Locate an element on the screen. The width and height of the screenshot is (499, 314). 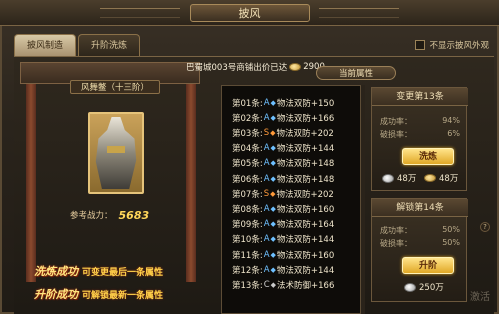
checkbox is located at coordinates (420, 45).